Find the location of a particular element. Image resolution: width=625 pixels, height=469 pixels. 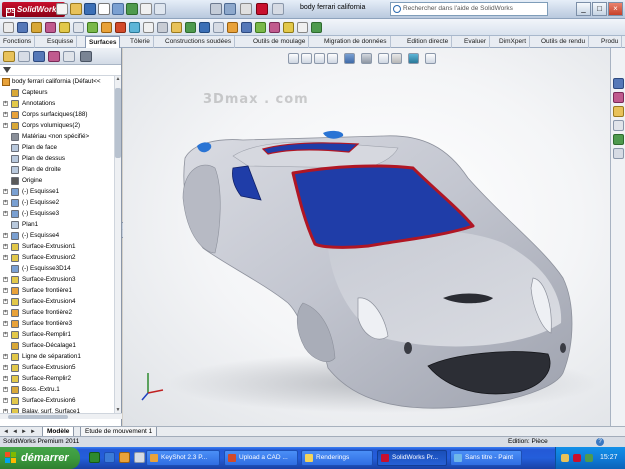

print-icon is located at coordinates (104, 9).